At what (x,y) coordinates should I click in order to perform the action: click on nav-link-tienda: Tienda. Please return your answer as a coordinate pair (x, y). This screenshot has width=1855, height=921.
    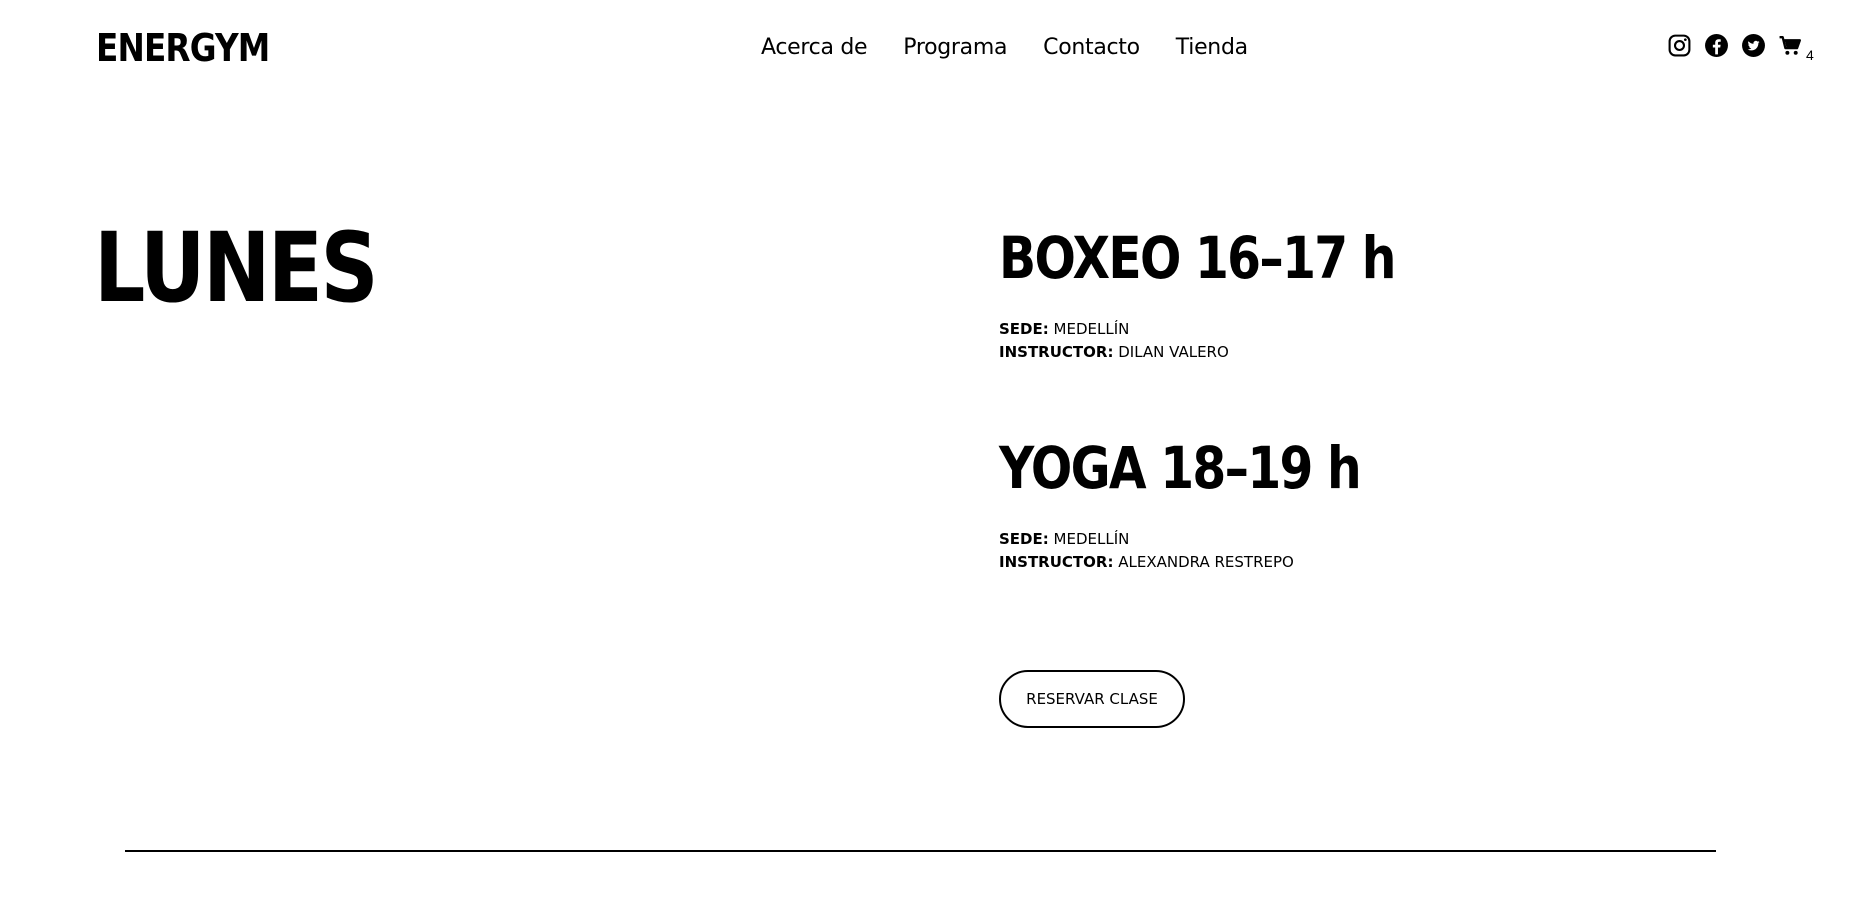
    Looking at the image, I should click on (1212, 48).